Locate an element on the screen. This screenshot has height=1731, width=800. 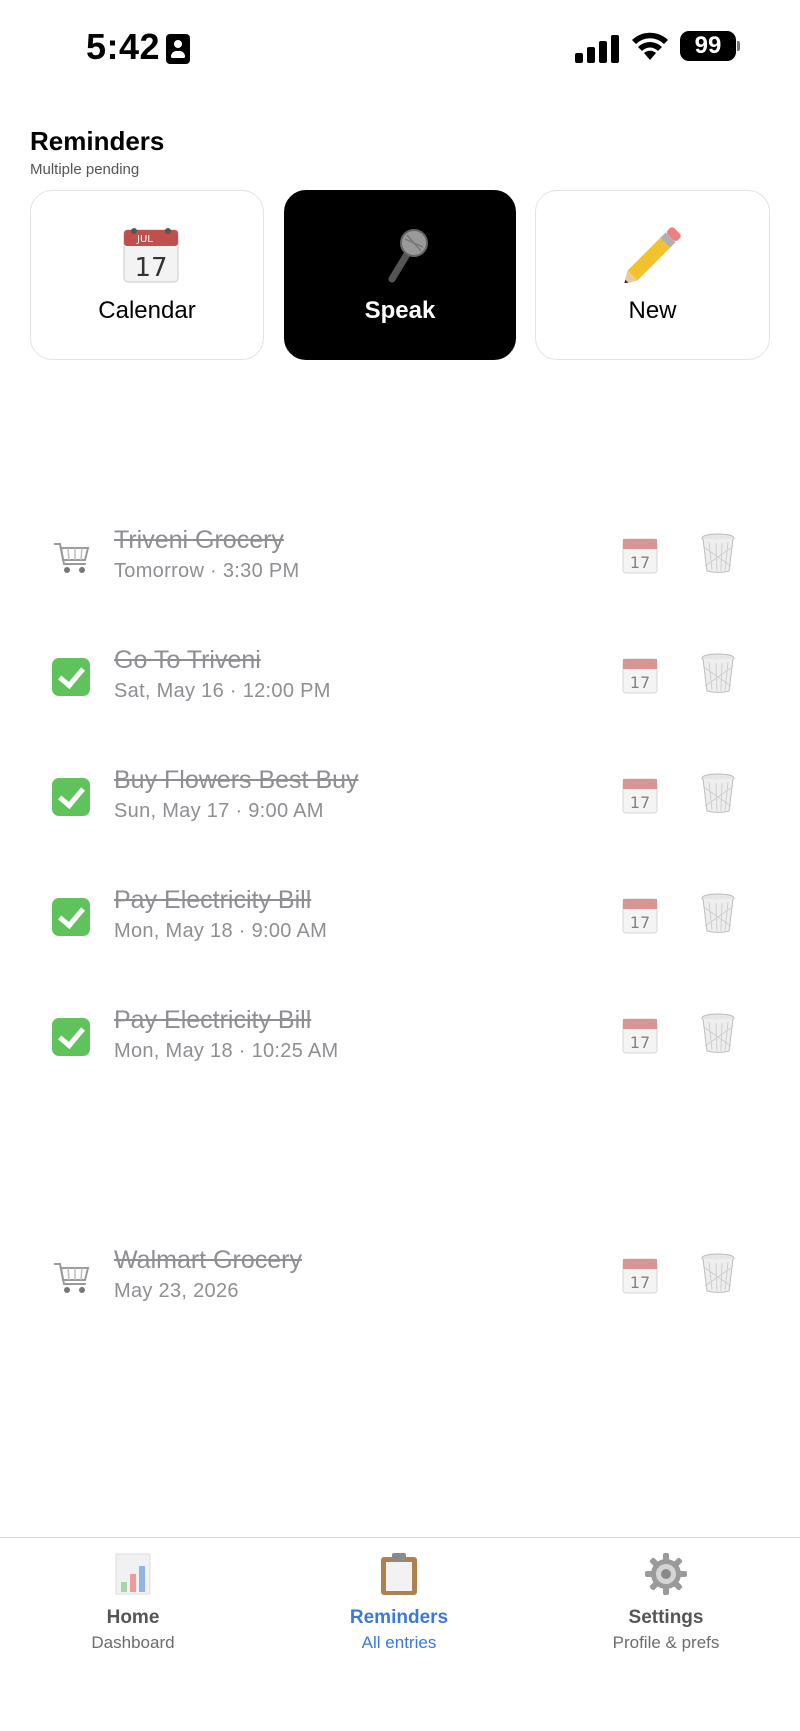
speak-button-label: Speak is located at coordinates (400, 310).